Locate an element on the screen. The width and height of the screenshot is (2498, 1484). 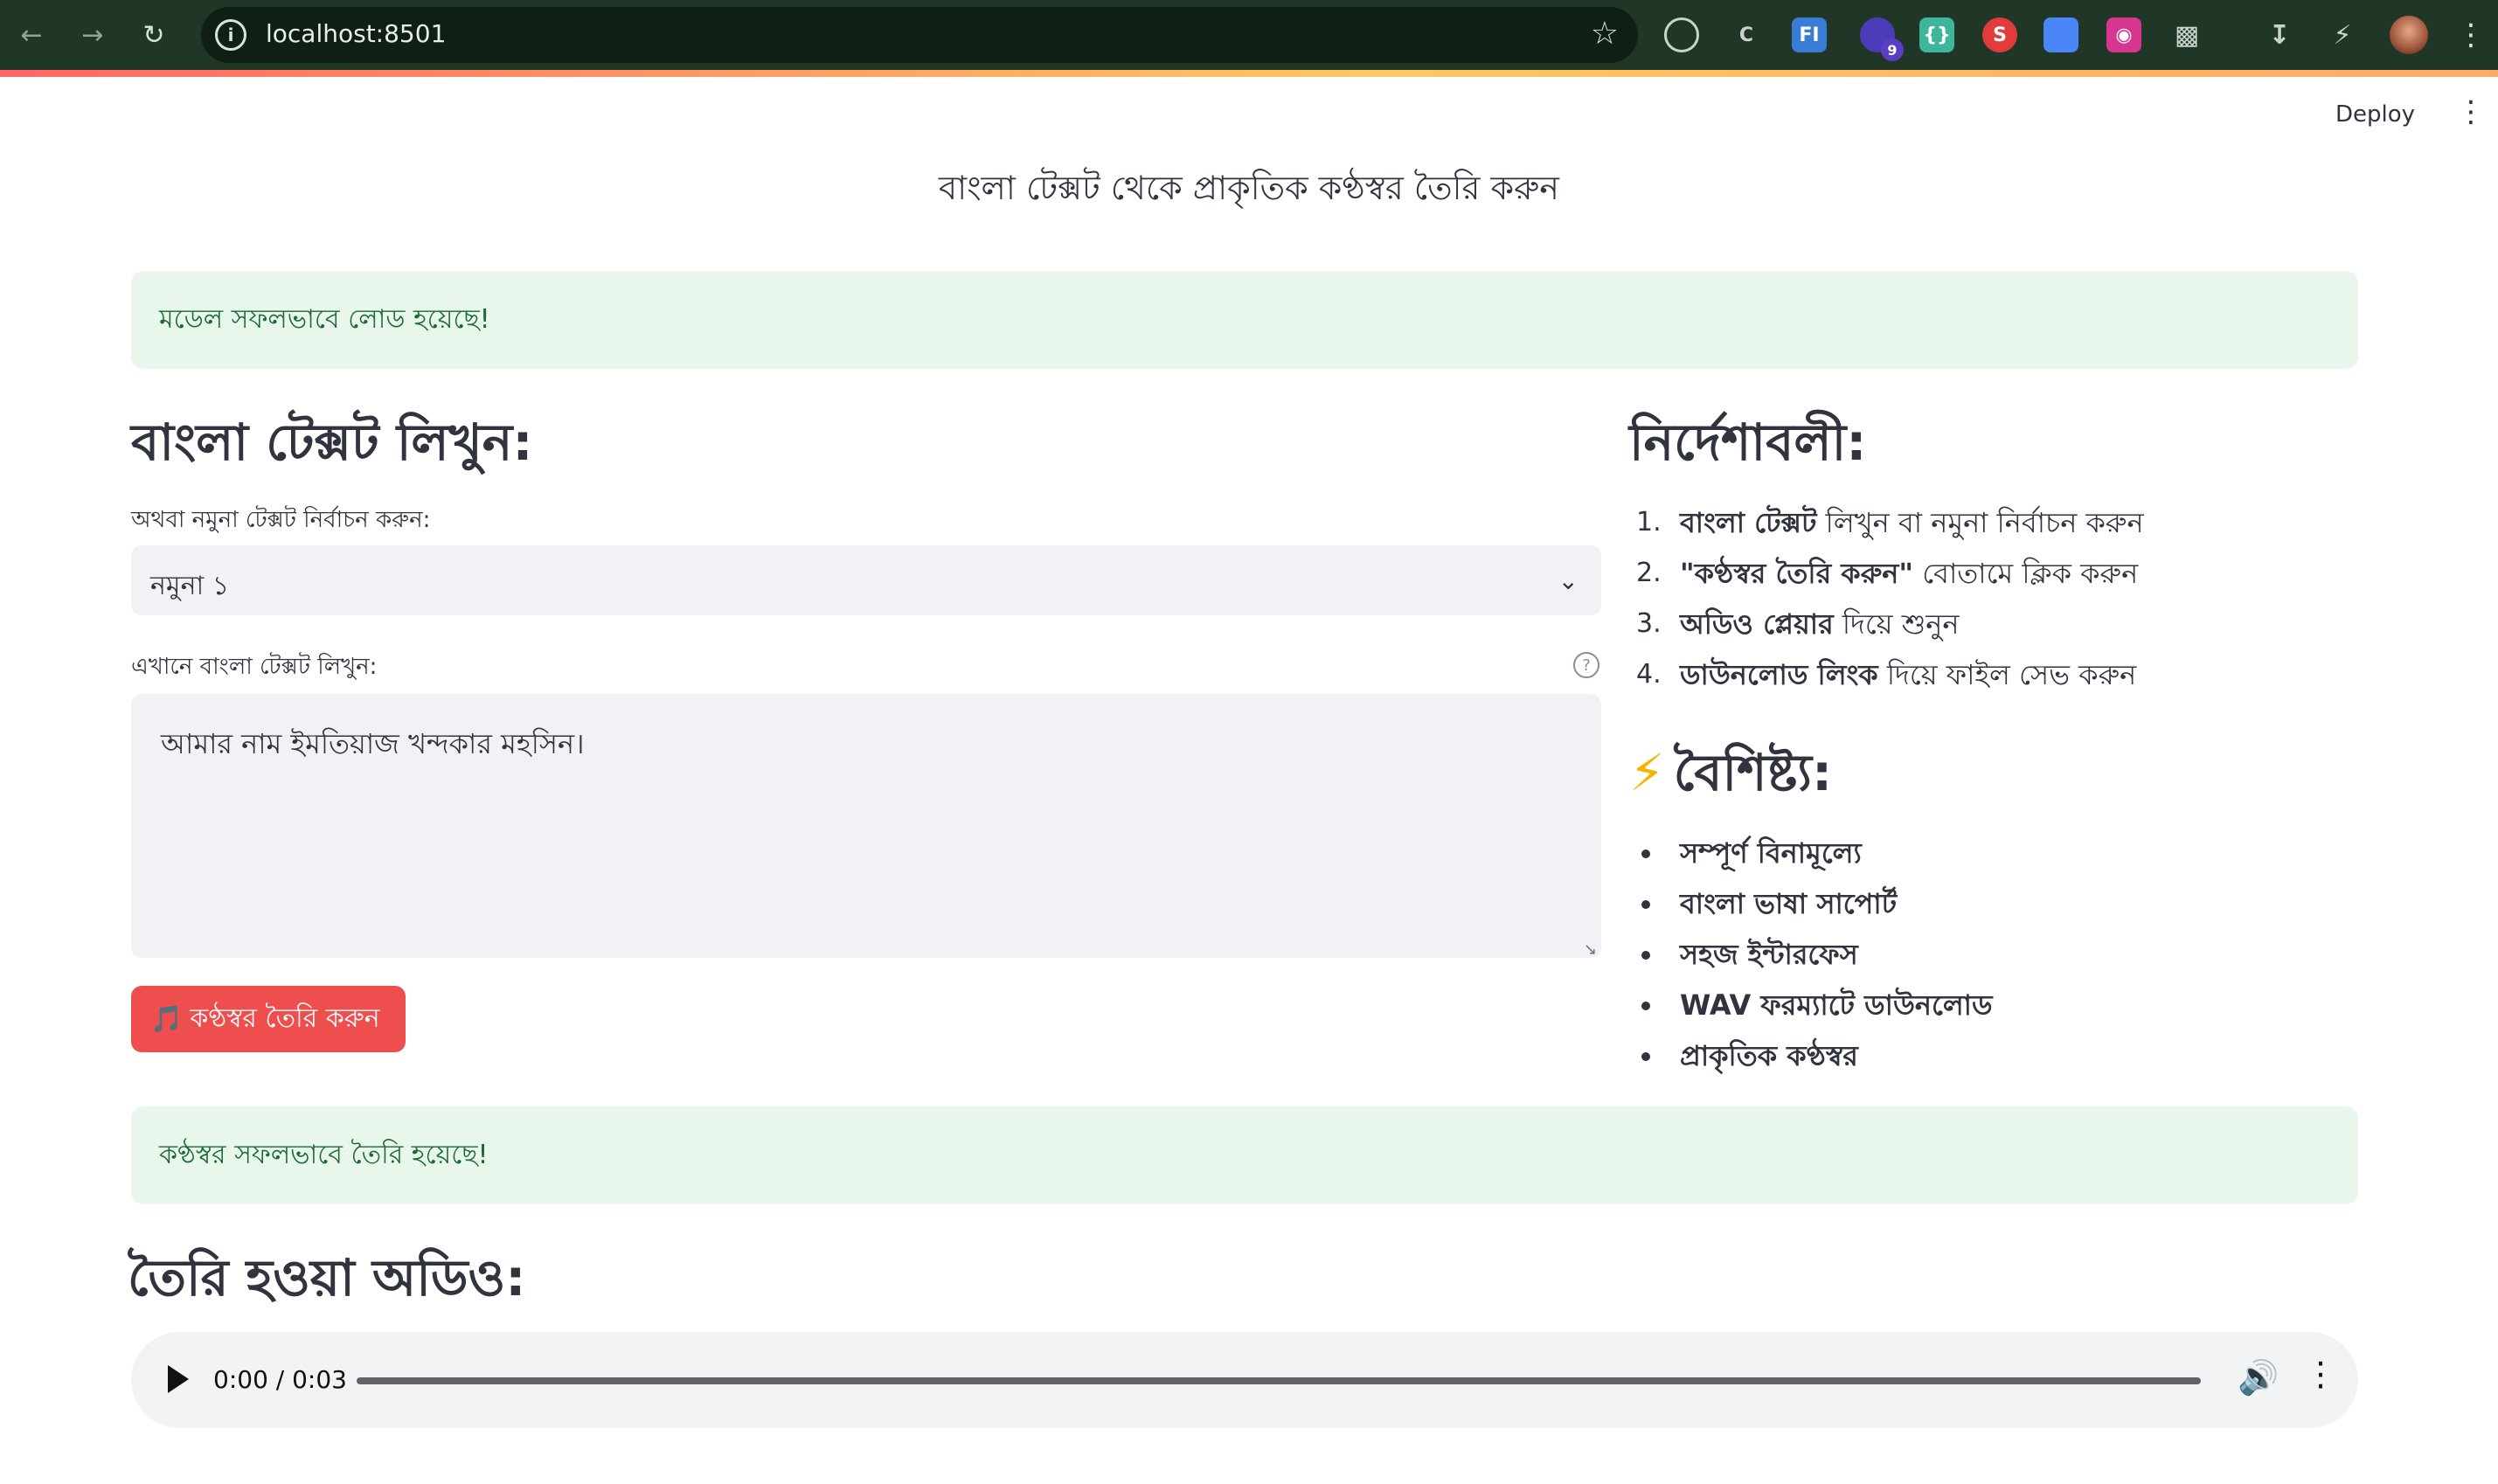
shield-s-icon: S is located at coordinates (1999, 34).